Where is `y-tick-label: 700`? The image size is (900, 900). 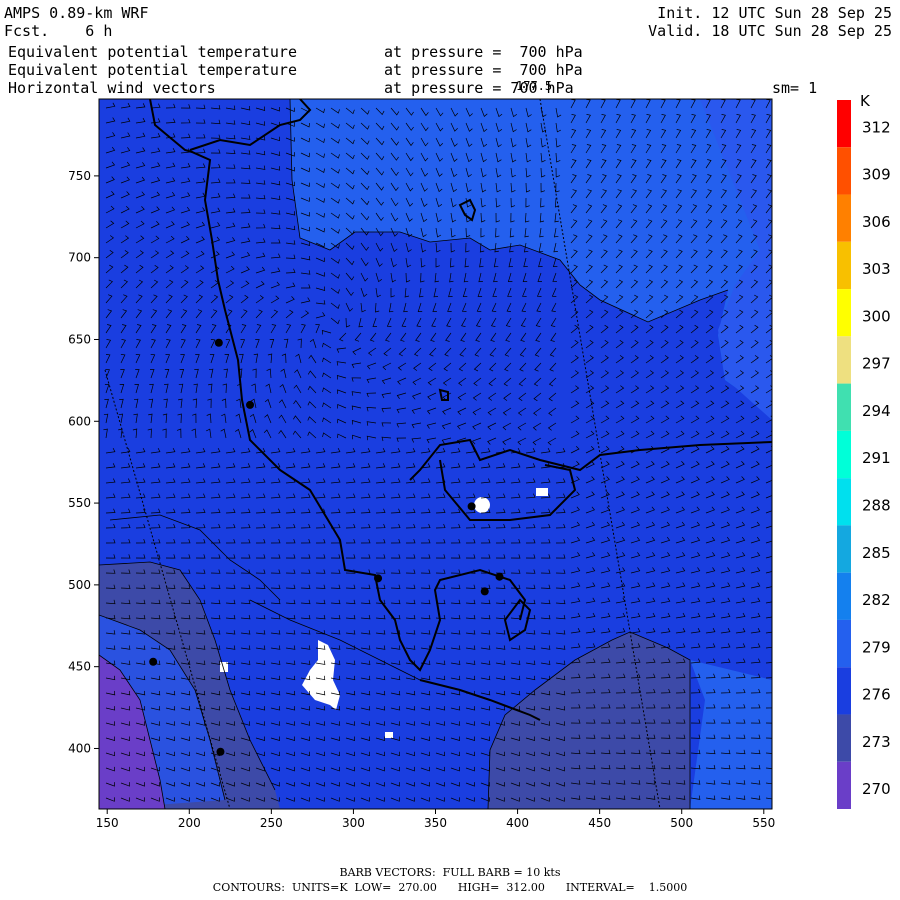 y-tick-label: 700 is located at coordinates (79, 258).